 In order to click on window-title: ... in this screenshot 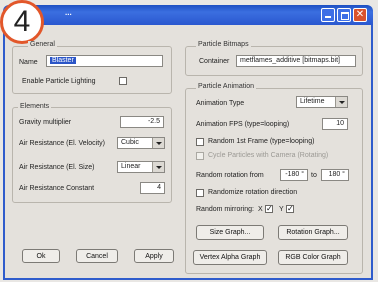, I will do `click(68, 12)`.